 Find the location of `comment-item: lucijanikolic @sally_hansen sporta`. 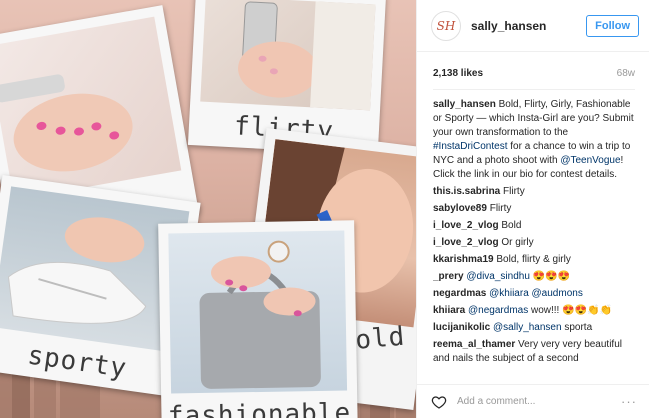

comment-item: lucijanikolic @sally_hansen sporta is located at coordinates (535, 328).